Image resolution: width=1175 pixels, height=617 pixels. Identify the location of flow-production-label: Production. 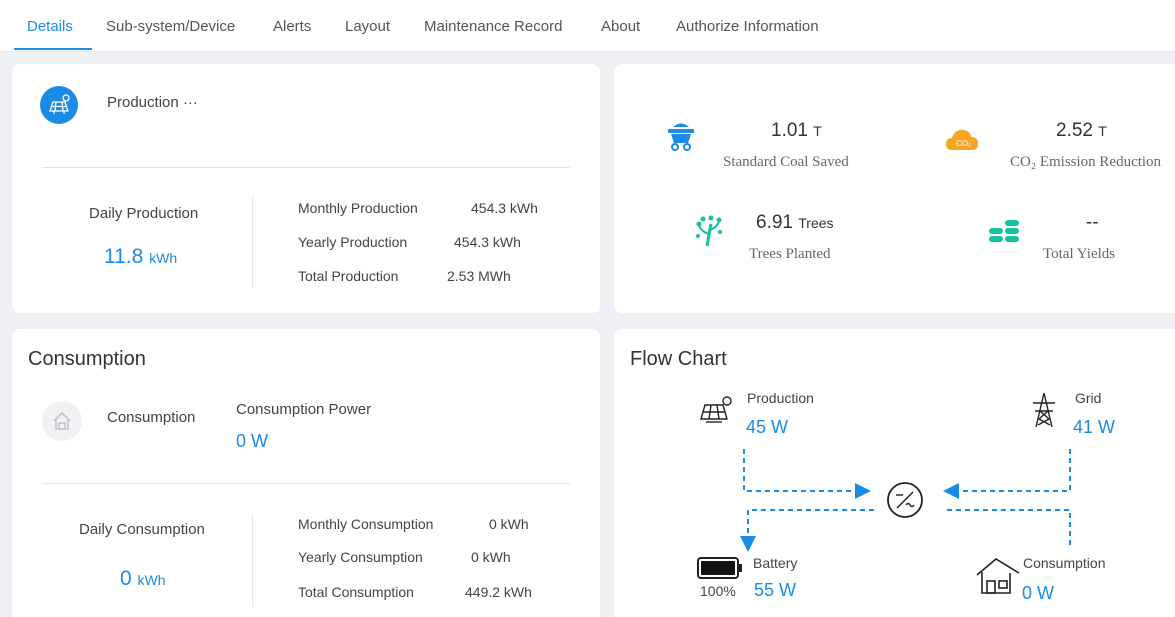
(780, 398).